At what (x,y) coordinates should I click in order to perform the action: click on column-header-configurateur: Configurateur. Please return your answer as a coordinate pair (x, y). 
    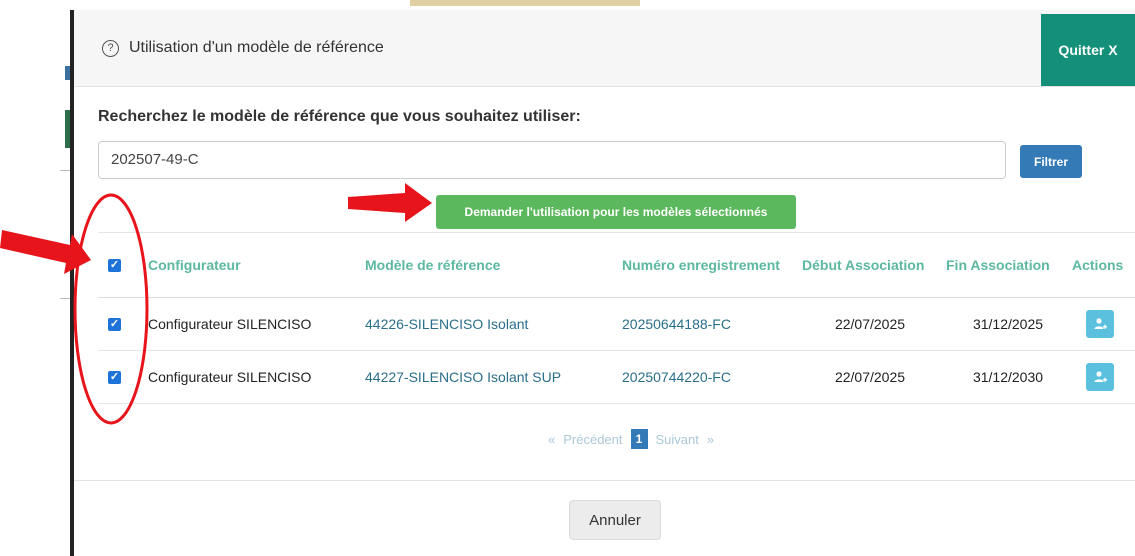
    Looking at the image, I should click on (248, 265).